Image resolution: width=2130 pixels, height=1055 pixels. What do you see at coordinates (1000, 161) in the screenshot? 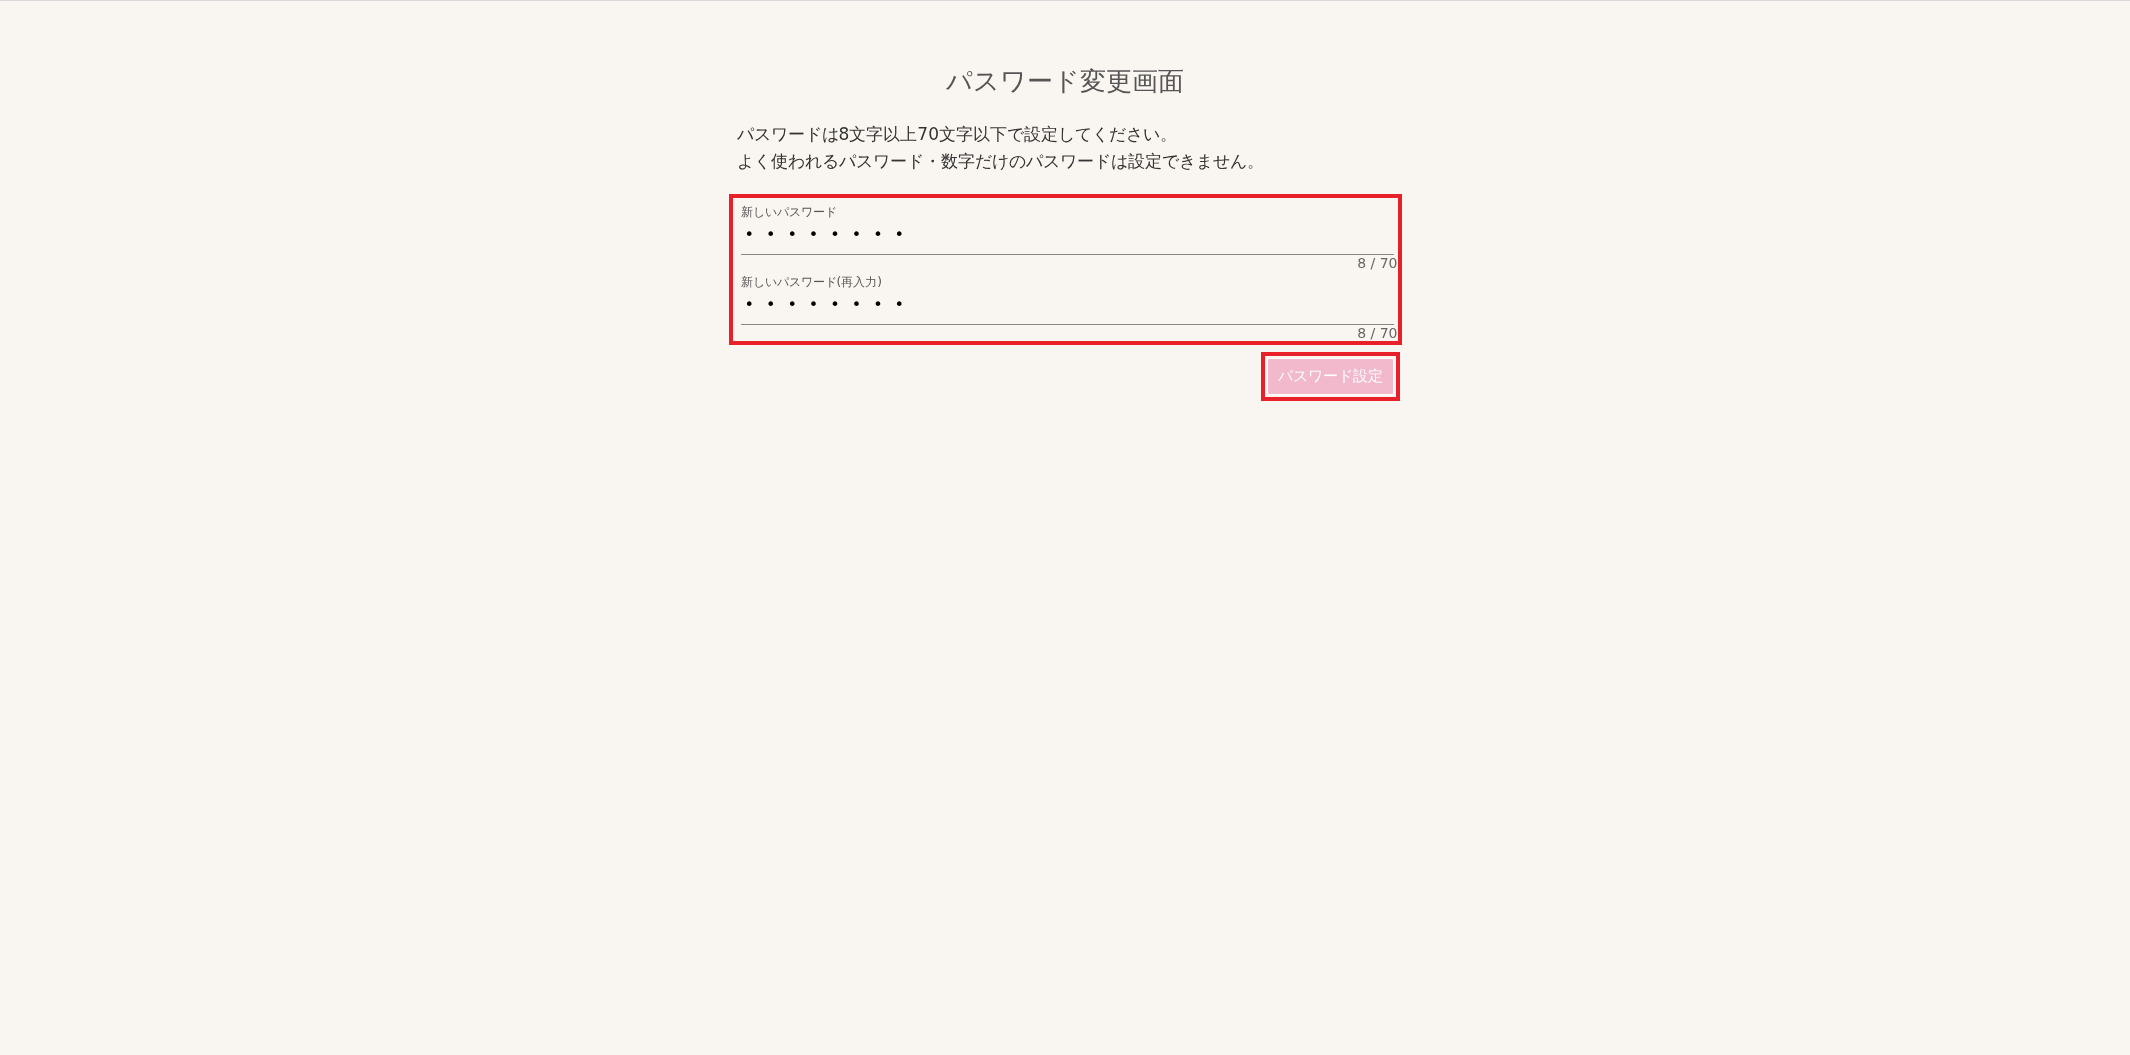
I see `instruction-text: よく使われるパスワード・数字だけのパスワードは設定できません。` at bounding box center [1000, 161].